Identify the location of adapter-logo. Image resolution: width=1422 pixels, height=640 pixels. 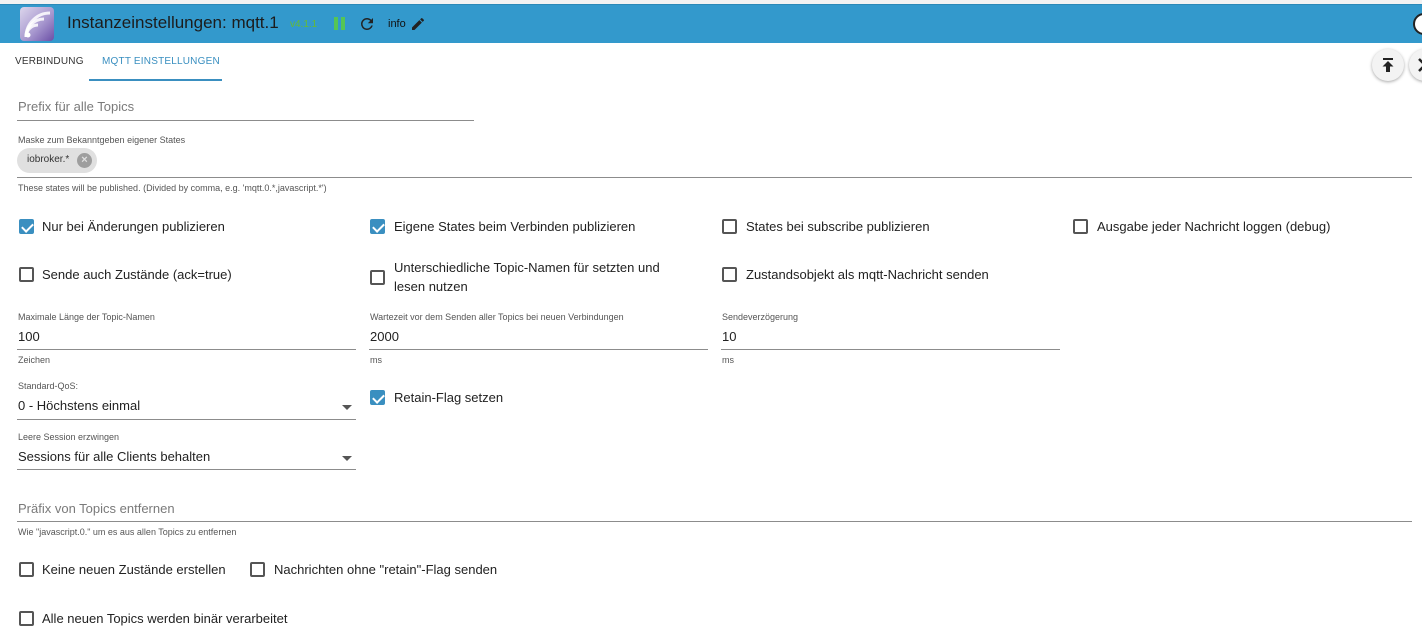
(37, 24).